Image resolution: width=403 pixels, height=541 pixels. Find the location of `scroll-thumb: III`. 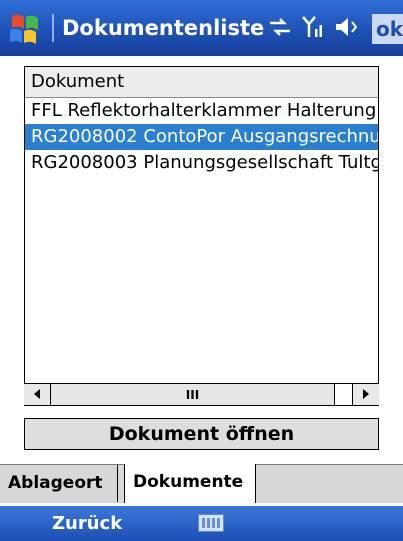

scroll-thumb: III is located at coordinates (193, 394).